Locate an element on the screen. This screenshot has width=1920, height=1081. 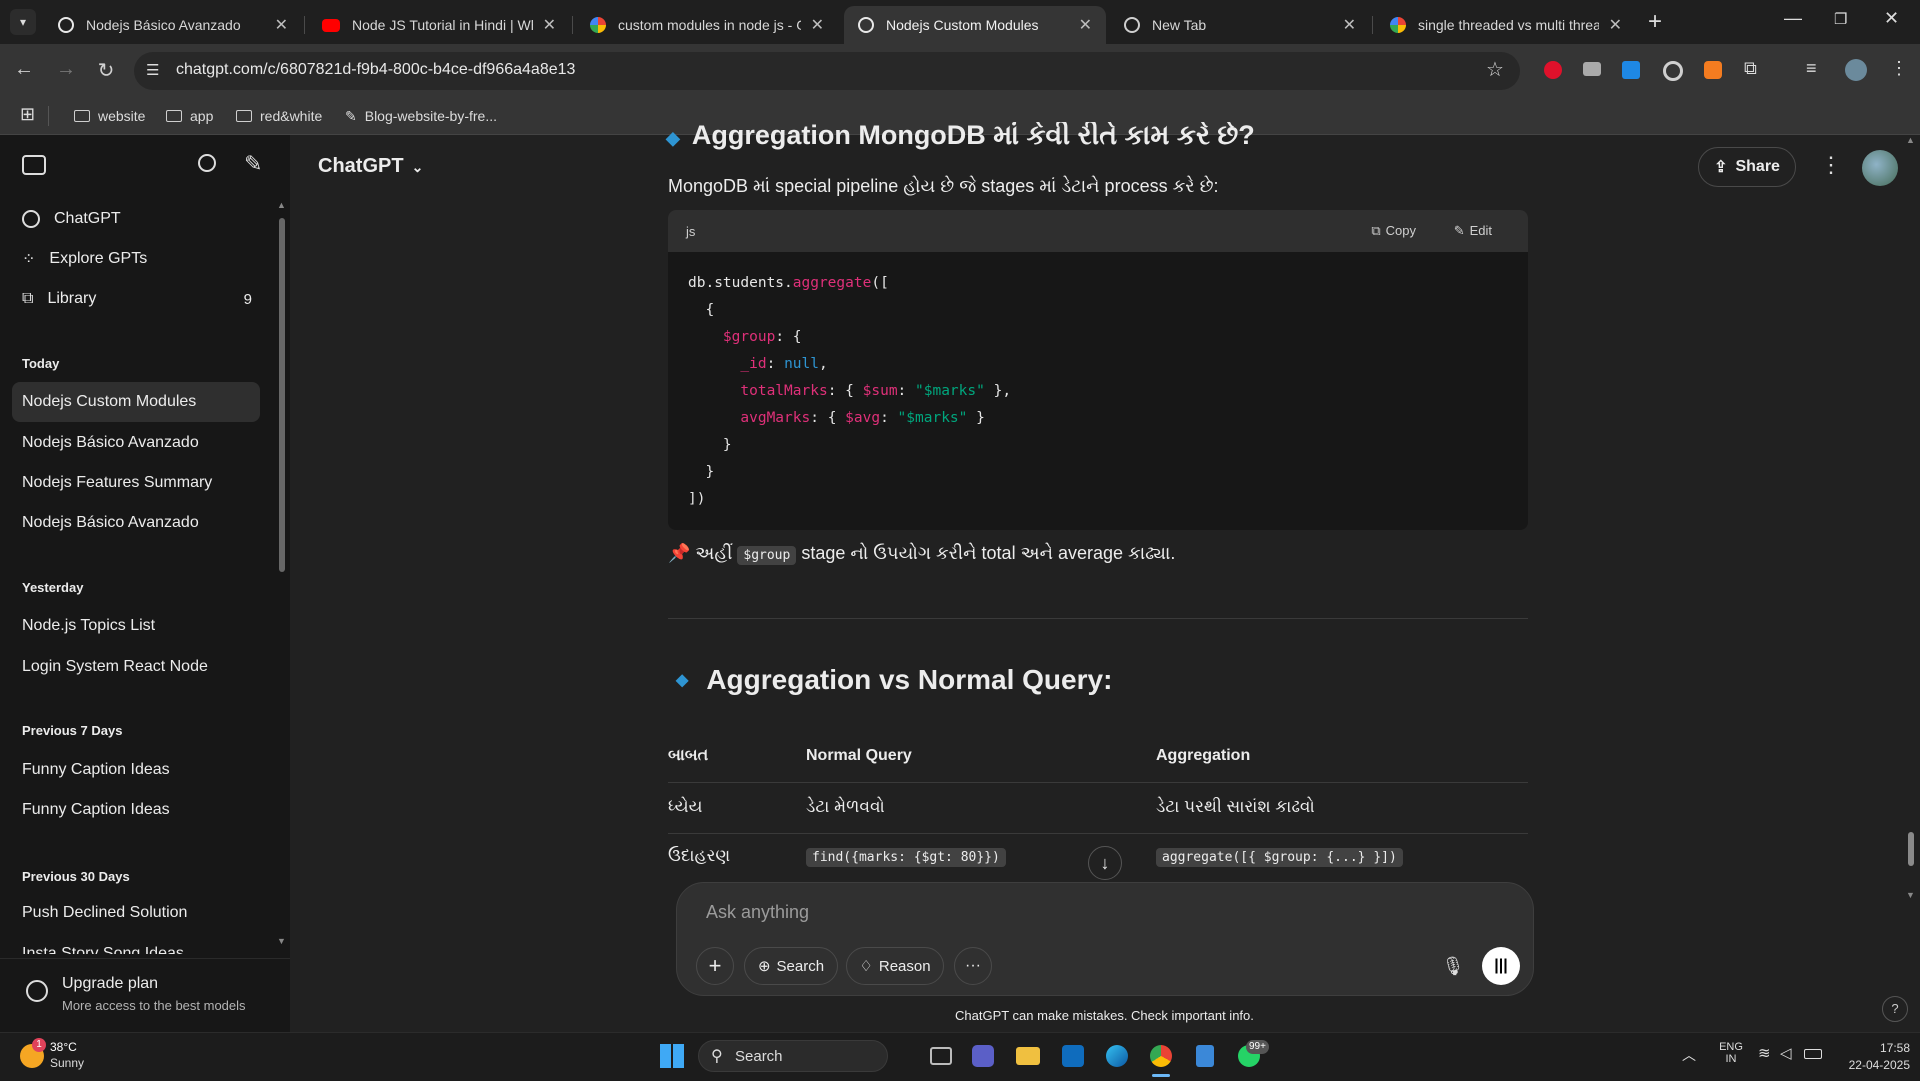
prompt-input: Ask anything is located at coordinates (1096, 912).